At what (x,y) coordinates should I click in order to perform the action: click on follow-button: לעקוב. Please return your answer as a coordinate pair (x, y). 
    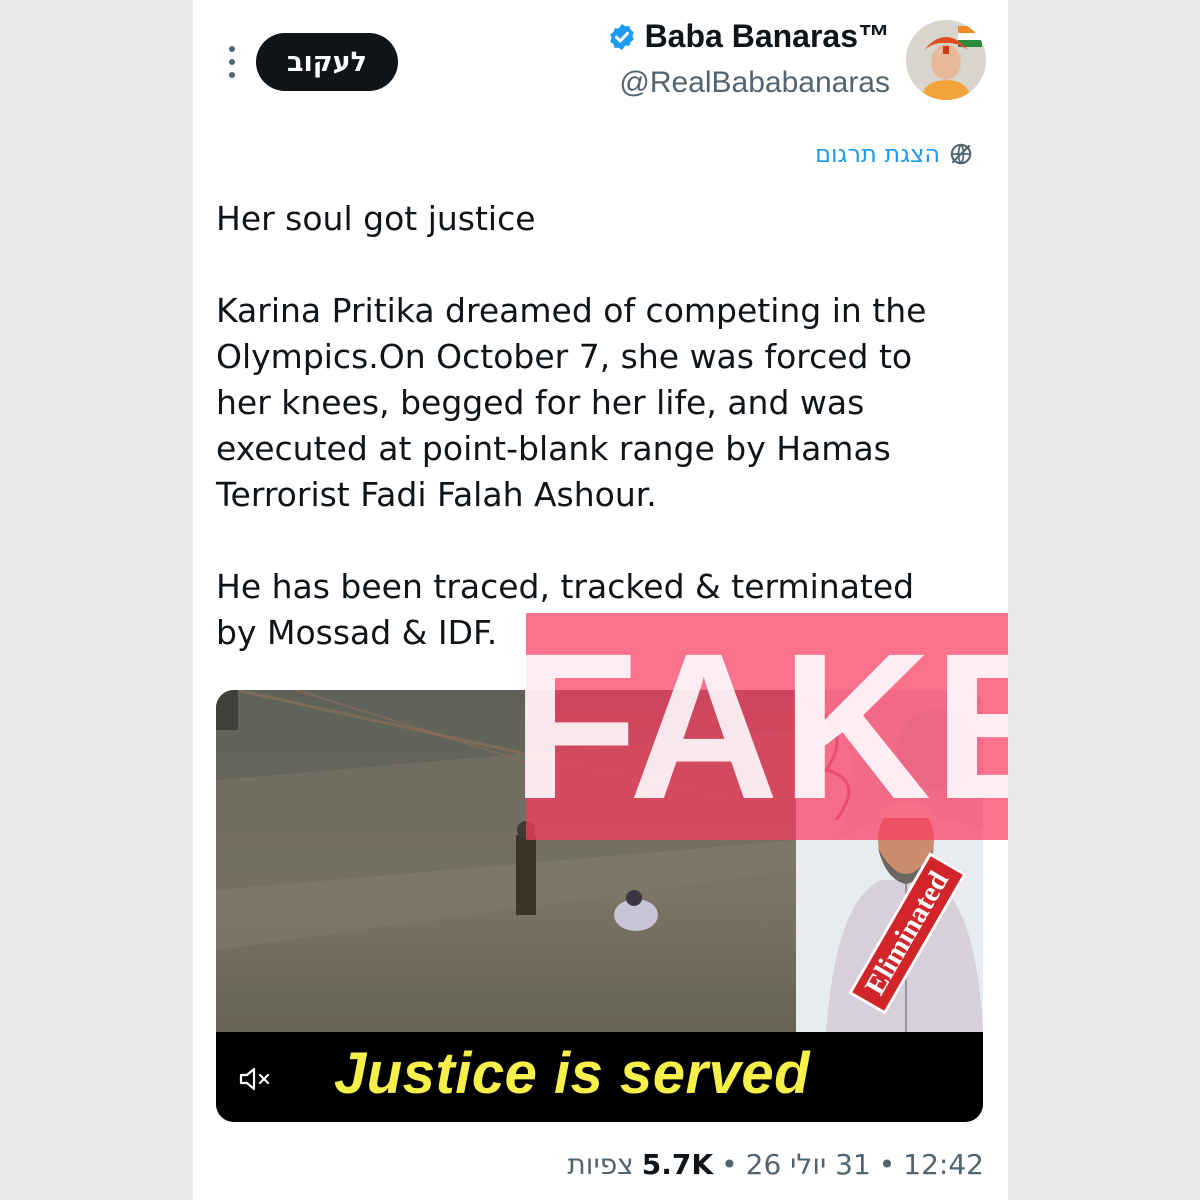
    Looking at the image, I should click on (327, 62).